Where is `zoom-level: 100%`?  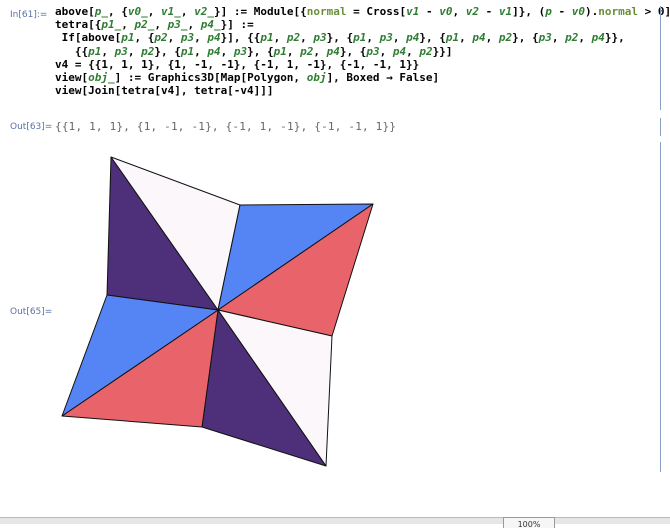 zoom-level: 100% is located at coordinates (529, 524).